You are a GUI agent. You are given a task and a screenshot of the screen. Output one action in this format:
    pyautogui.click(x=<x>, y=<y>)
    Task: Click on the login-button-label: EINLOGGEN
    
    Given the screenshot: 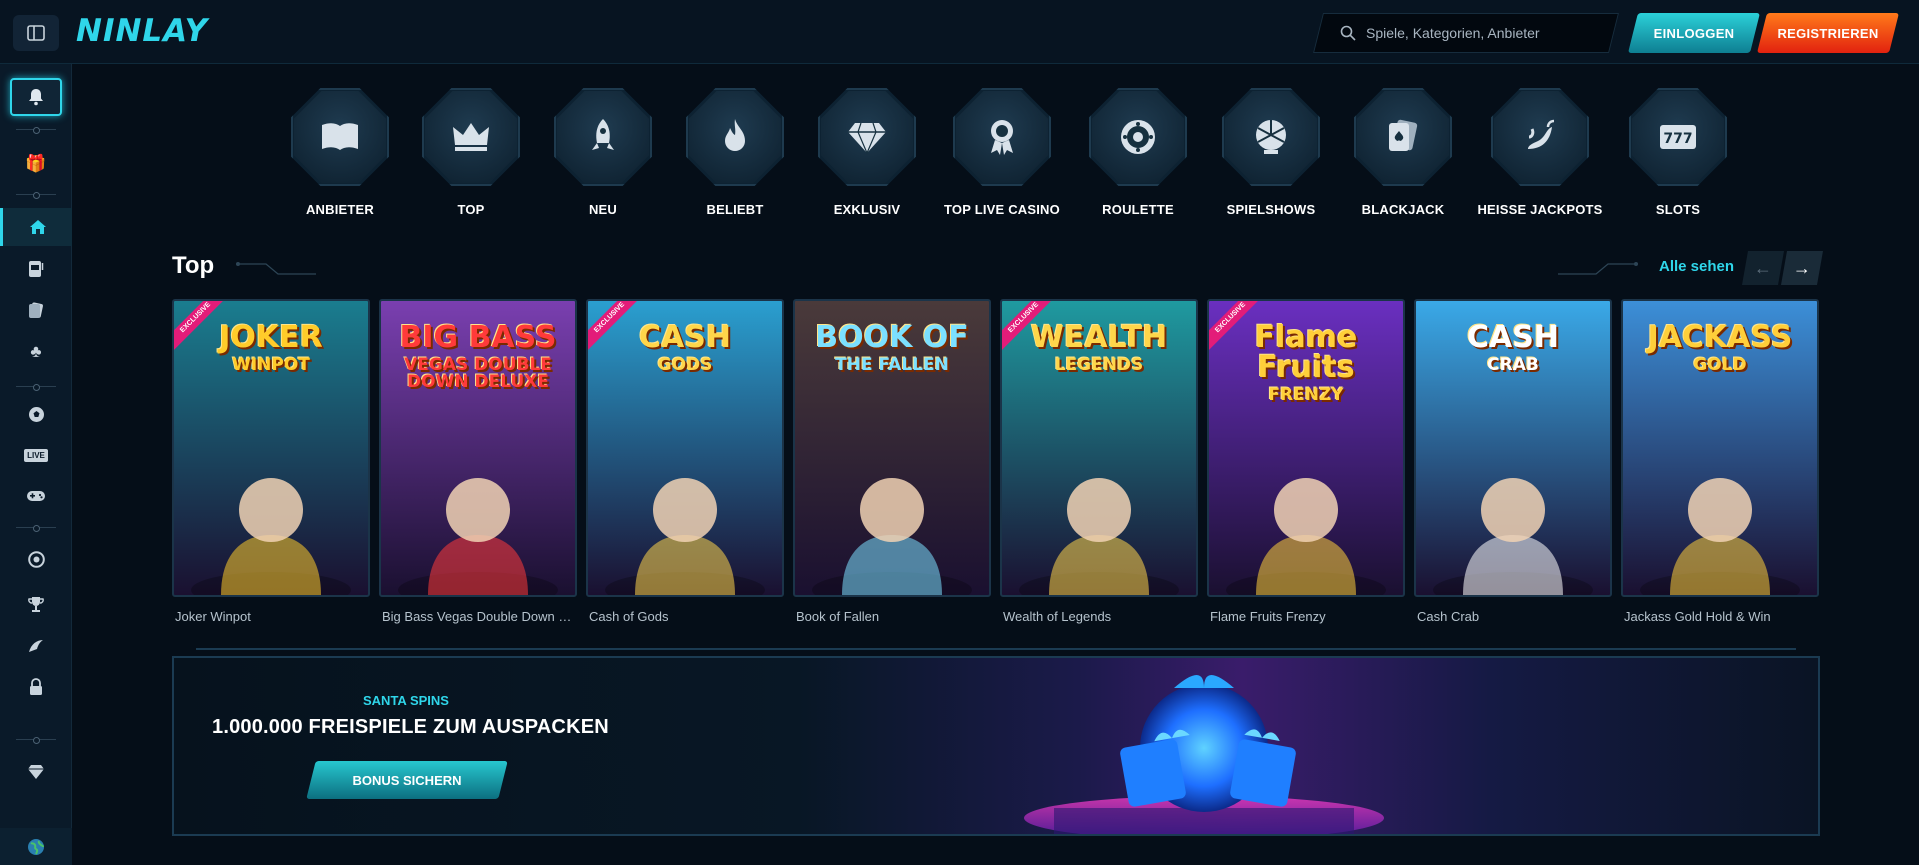 What is the action you would take?
    pyautogui.click(x=1694, y=33)
    